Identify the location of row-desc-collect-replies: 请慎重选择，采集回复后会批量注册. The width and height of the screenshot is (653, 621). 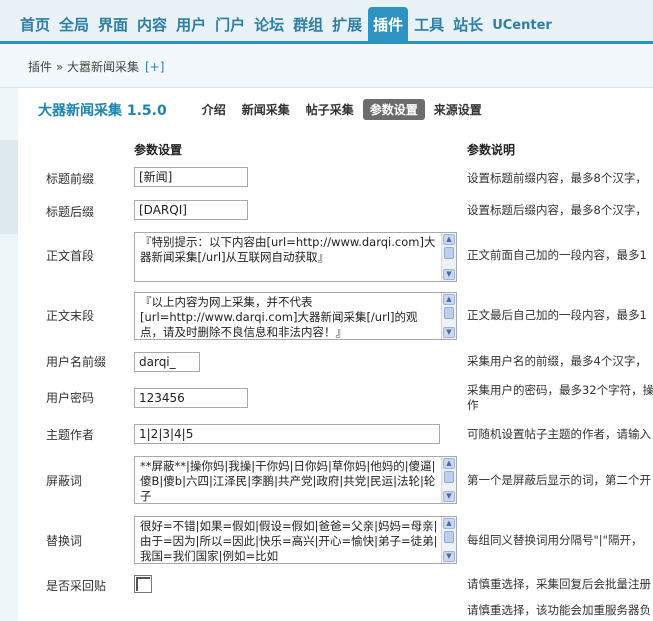
(559, 584).